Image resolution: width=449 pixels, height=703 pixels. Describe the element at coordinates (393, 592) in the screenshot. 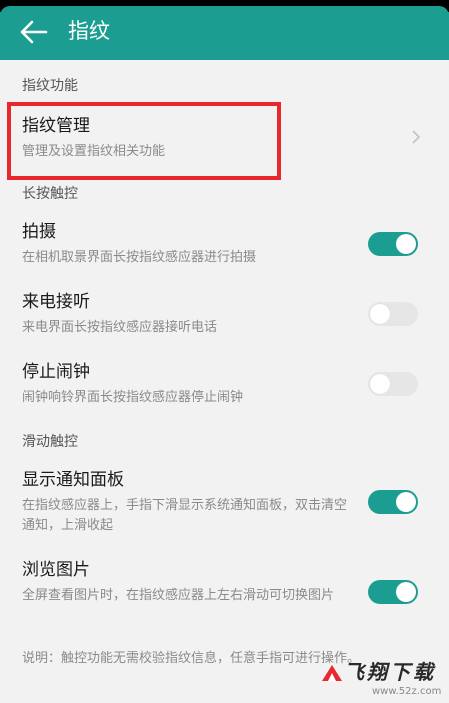

I see `browse-pictures-toggle` at that location.